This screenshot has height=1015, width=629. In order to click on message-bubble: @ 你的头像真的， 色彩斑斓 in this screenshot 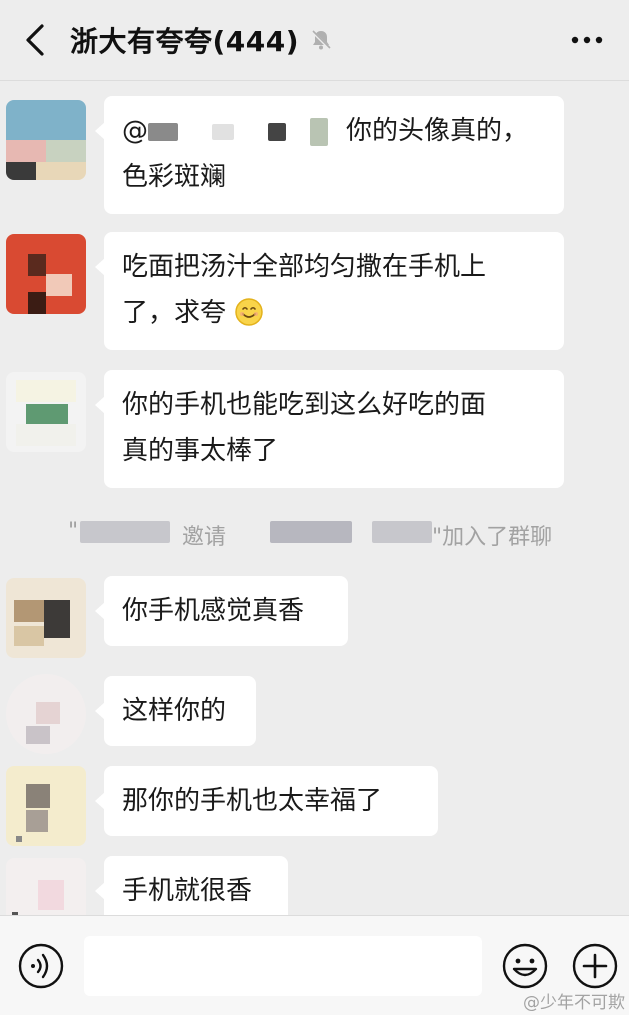, I will do `click(329, 155)`.